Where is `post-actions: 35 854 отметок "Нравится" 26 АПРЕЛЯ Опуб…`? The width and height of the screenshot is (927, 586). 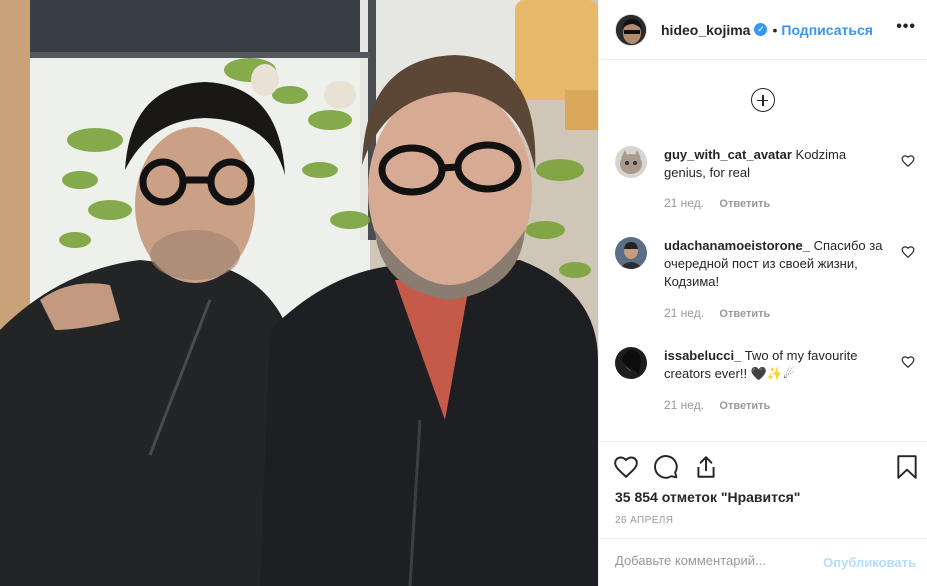
post-actions: 35 854 отметок "Нравится" 26 АПРЕЛЯ Опуб… is located at coordinates (763, 513).